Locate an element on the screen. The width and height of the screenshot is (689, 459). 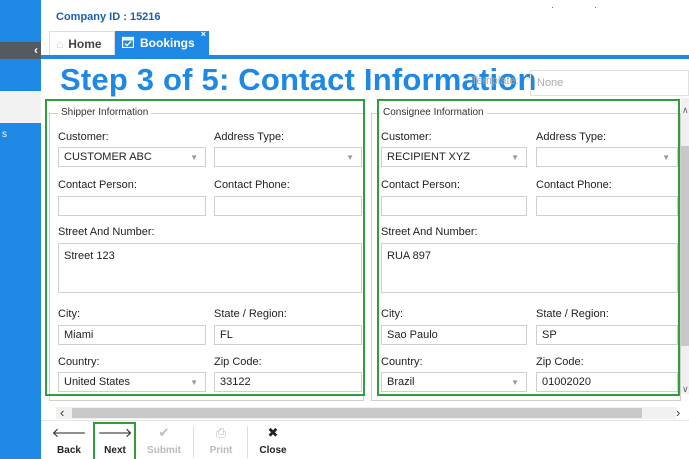
consignee-customer-select: RECIPIENT XYZ ▼ is located at coordinates (454, 157).